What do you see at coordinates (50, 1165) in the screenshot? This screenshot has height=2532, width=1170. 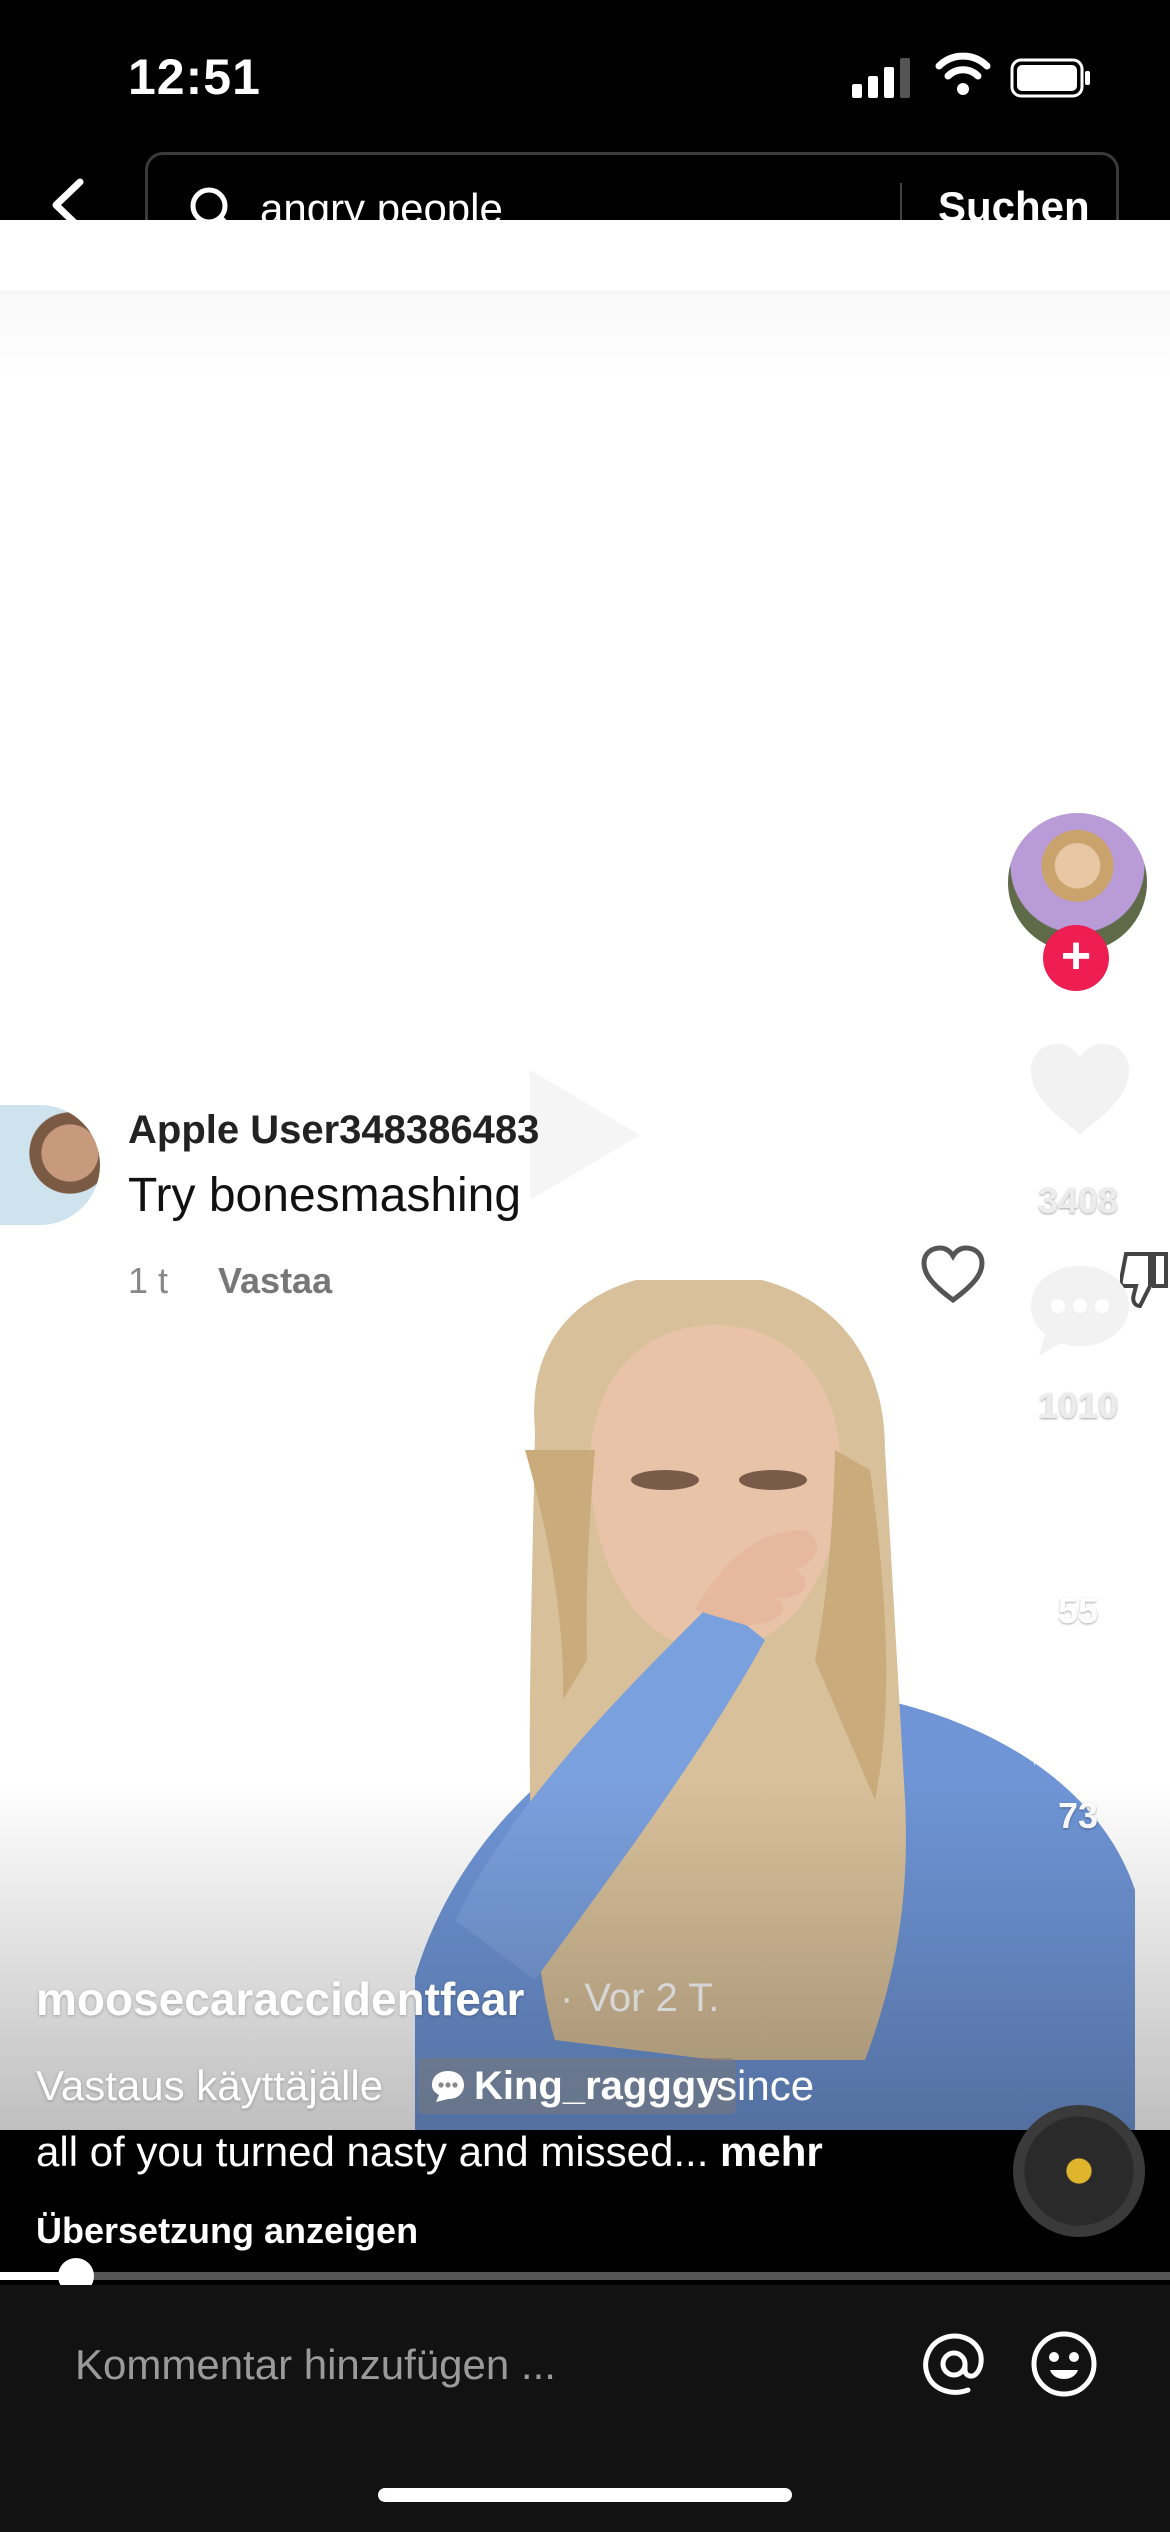 I see `comment-avatar` at bounding box center [50, 1165].